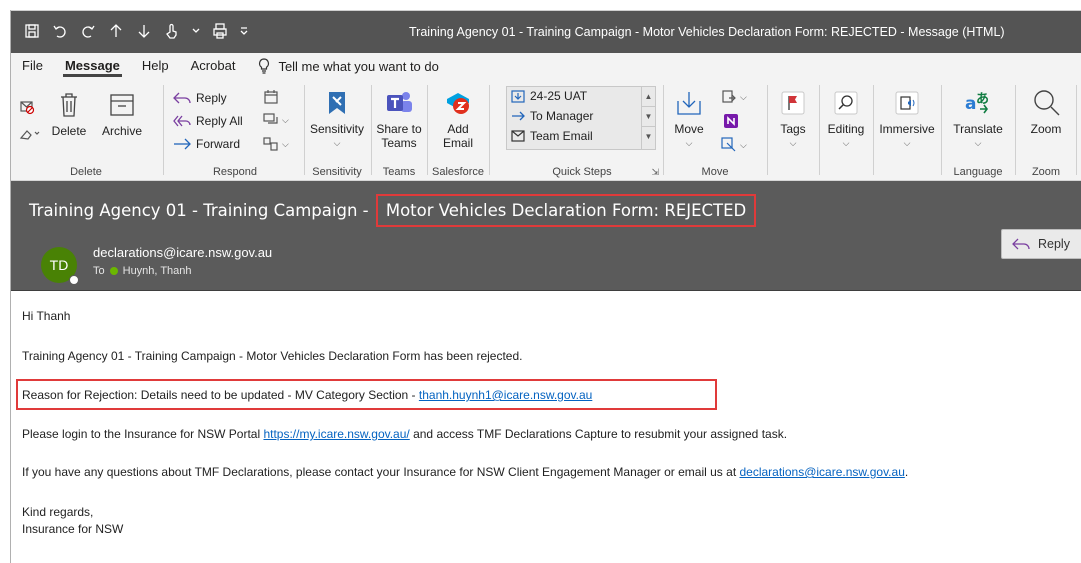  What do you see at coordinates (655, 172) in the screenshot?
I see `dialog-launcher-icon: ⇲` at bounding box center [655, 172].